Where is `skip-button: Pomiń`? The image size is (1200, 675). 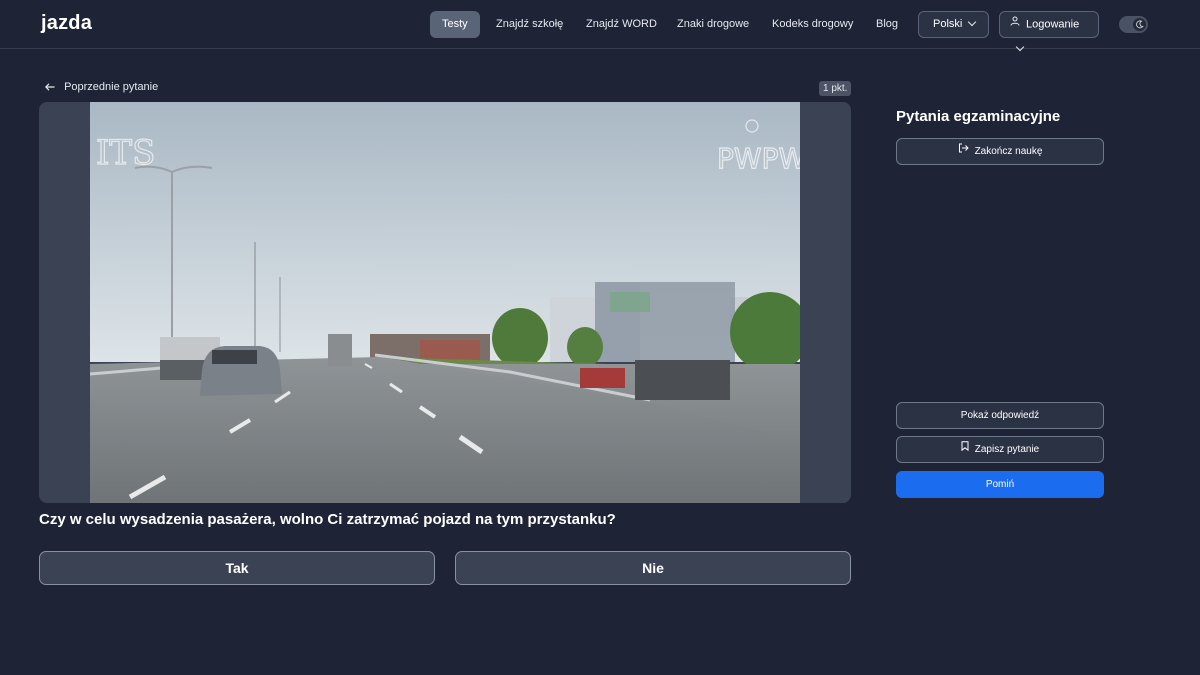 skip-button: Pomiń is located at coordinates (1000, 484).